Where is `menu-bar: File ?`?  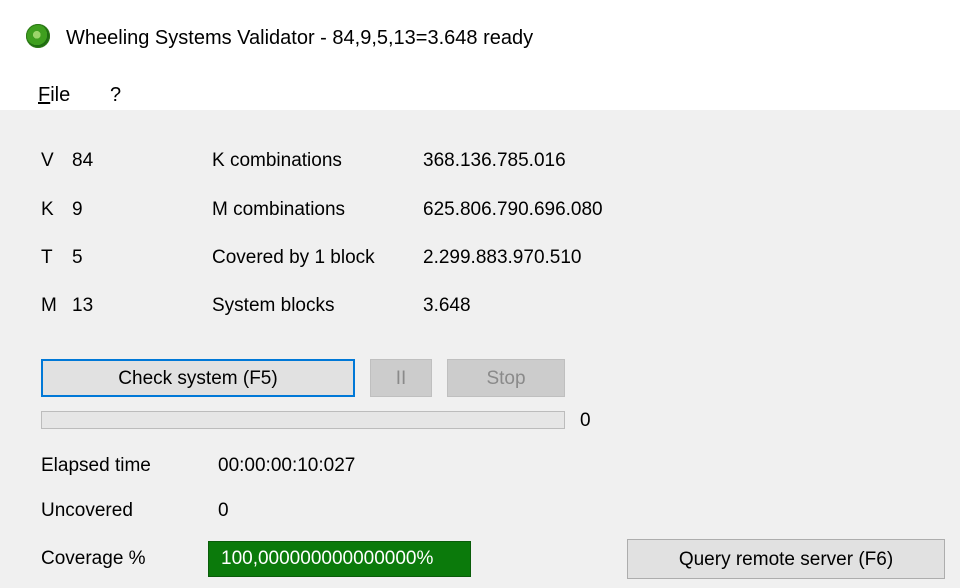 menu-bar: File ? is located at coordinates (480, 95).